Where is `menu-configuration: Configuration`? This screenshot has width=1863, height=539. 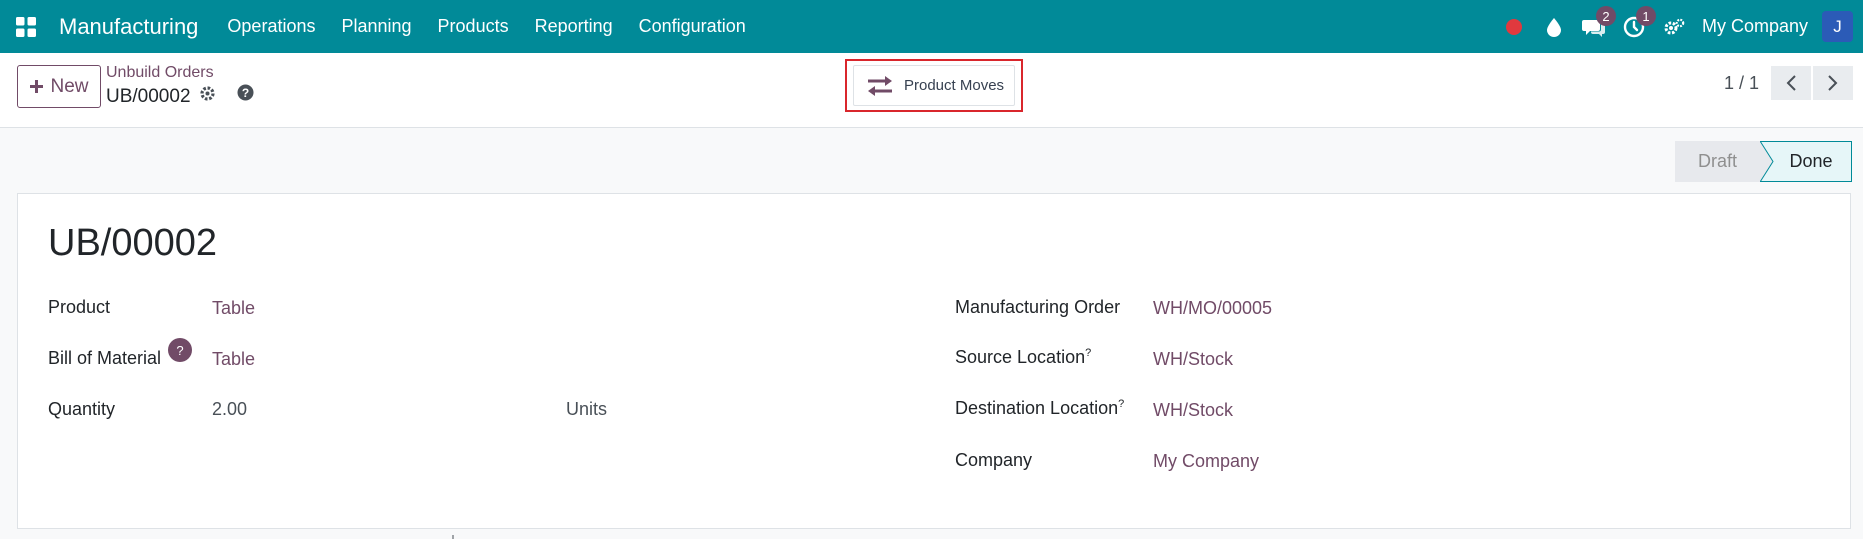 menu-configuration: Configuration is located at coordinates (692, 26).